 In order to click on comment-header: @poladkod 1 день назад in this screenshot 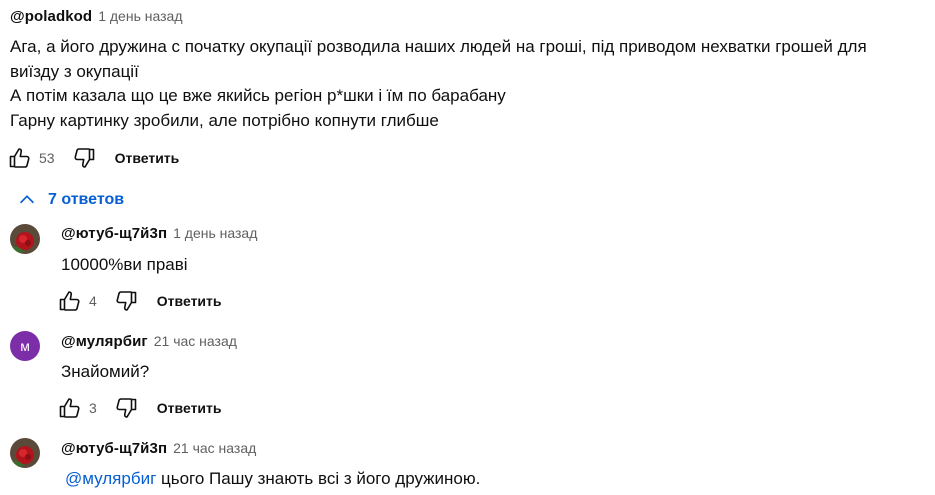, I will do `click(96, 16)`.